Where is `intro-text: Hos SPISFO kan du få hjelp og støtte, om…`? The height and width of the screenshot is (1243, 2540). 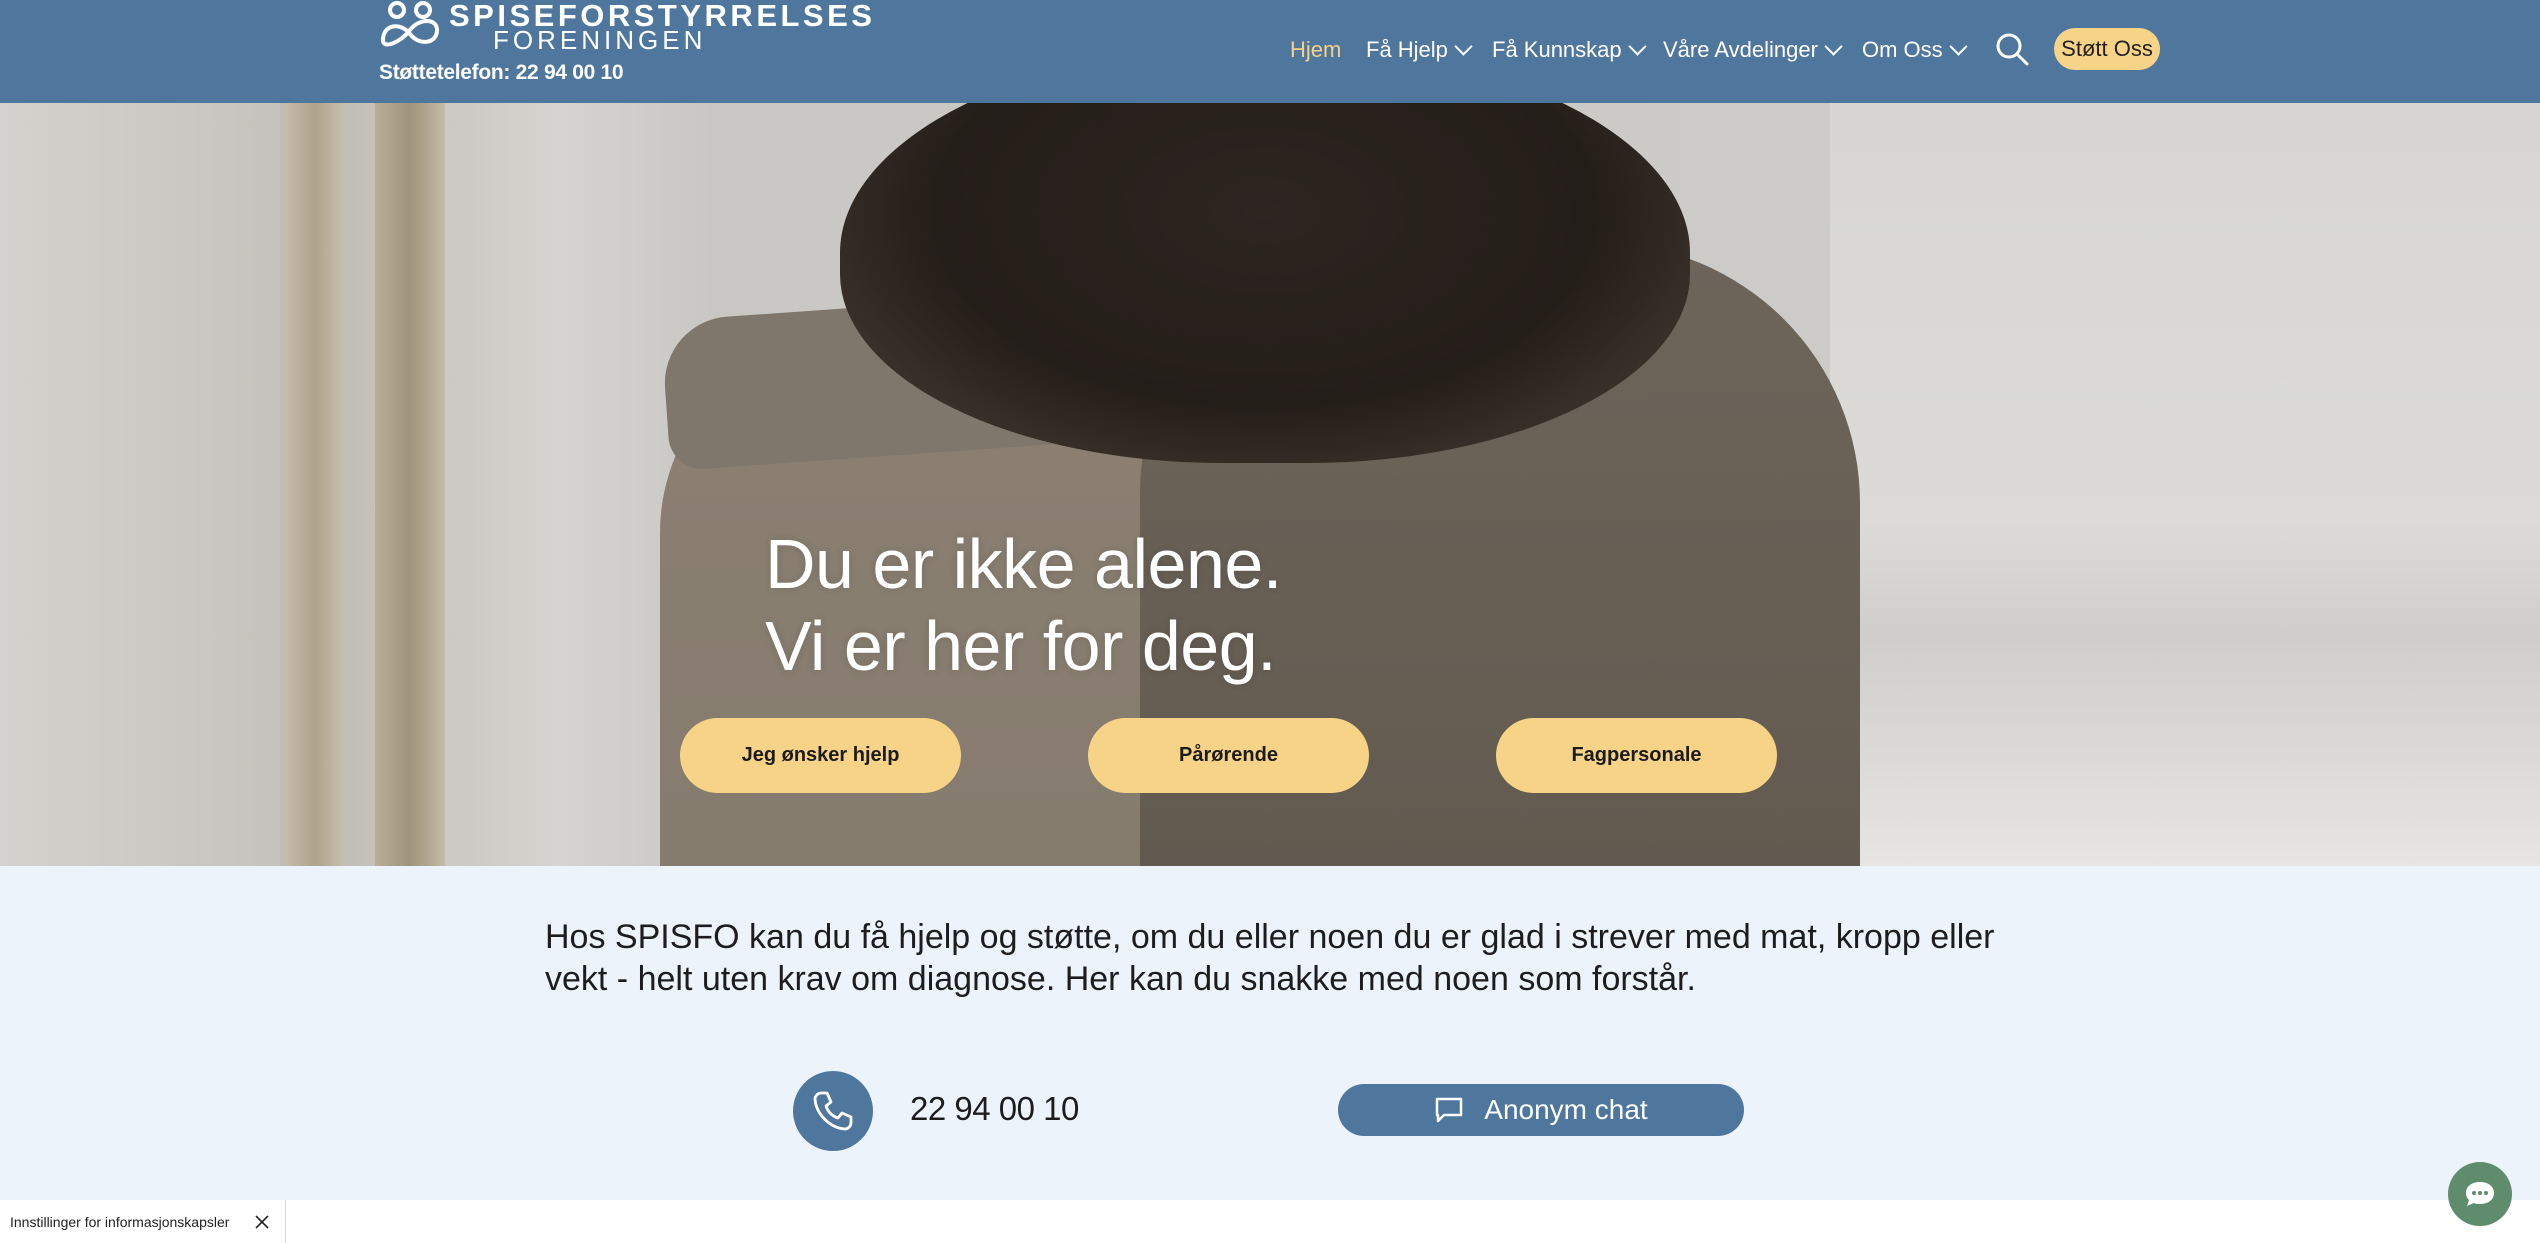 intro-text: Hos SPISFO kan du få hjelp og støtte, om… is located at coordinates (1270, 958).